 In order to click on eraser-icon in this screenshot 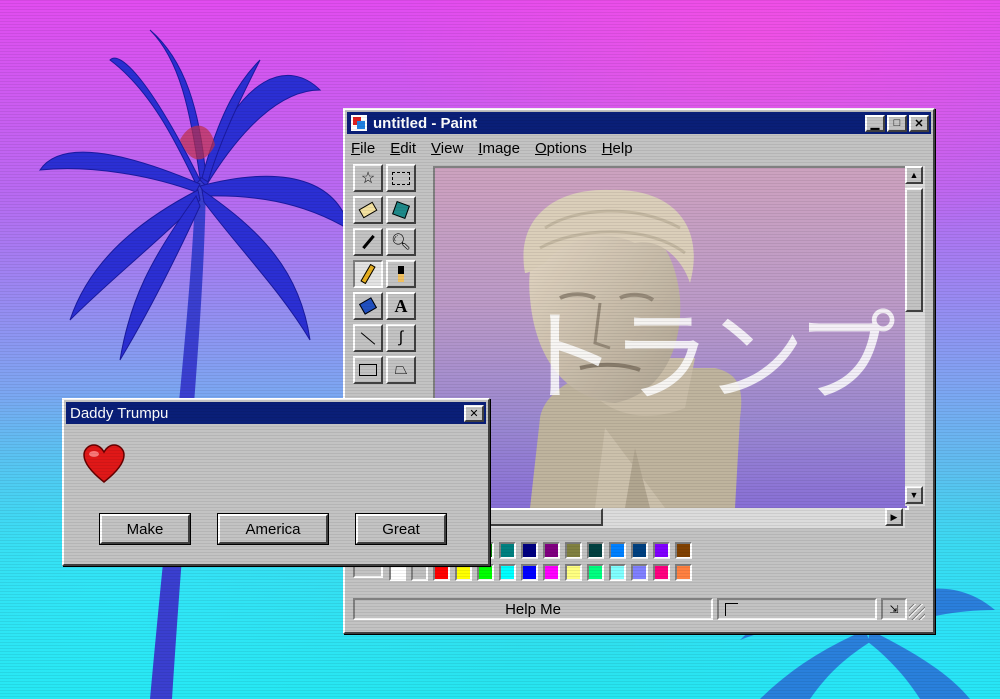, I will do `click(368, 210)`.